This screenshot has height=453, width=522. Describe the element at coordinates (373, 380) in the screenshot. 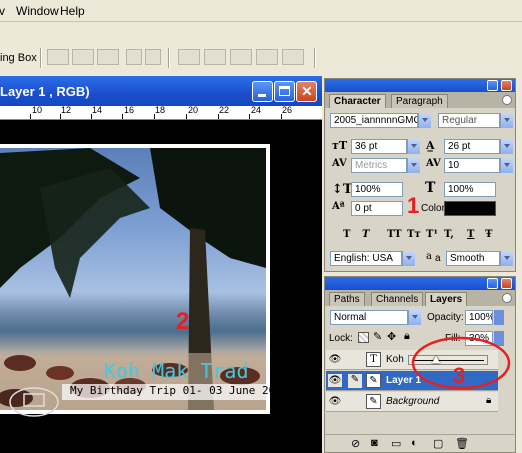

I see `layer-thumbnail: ✎` at that location.